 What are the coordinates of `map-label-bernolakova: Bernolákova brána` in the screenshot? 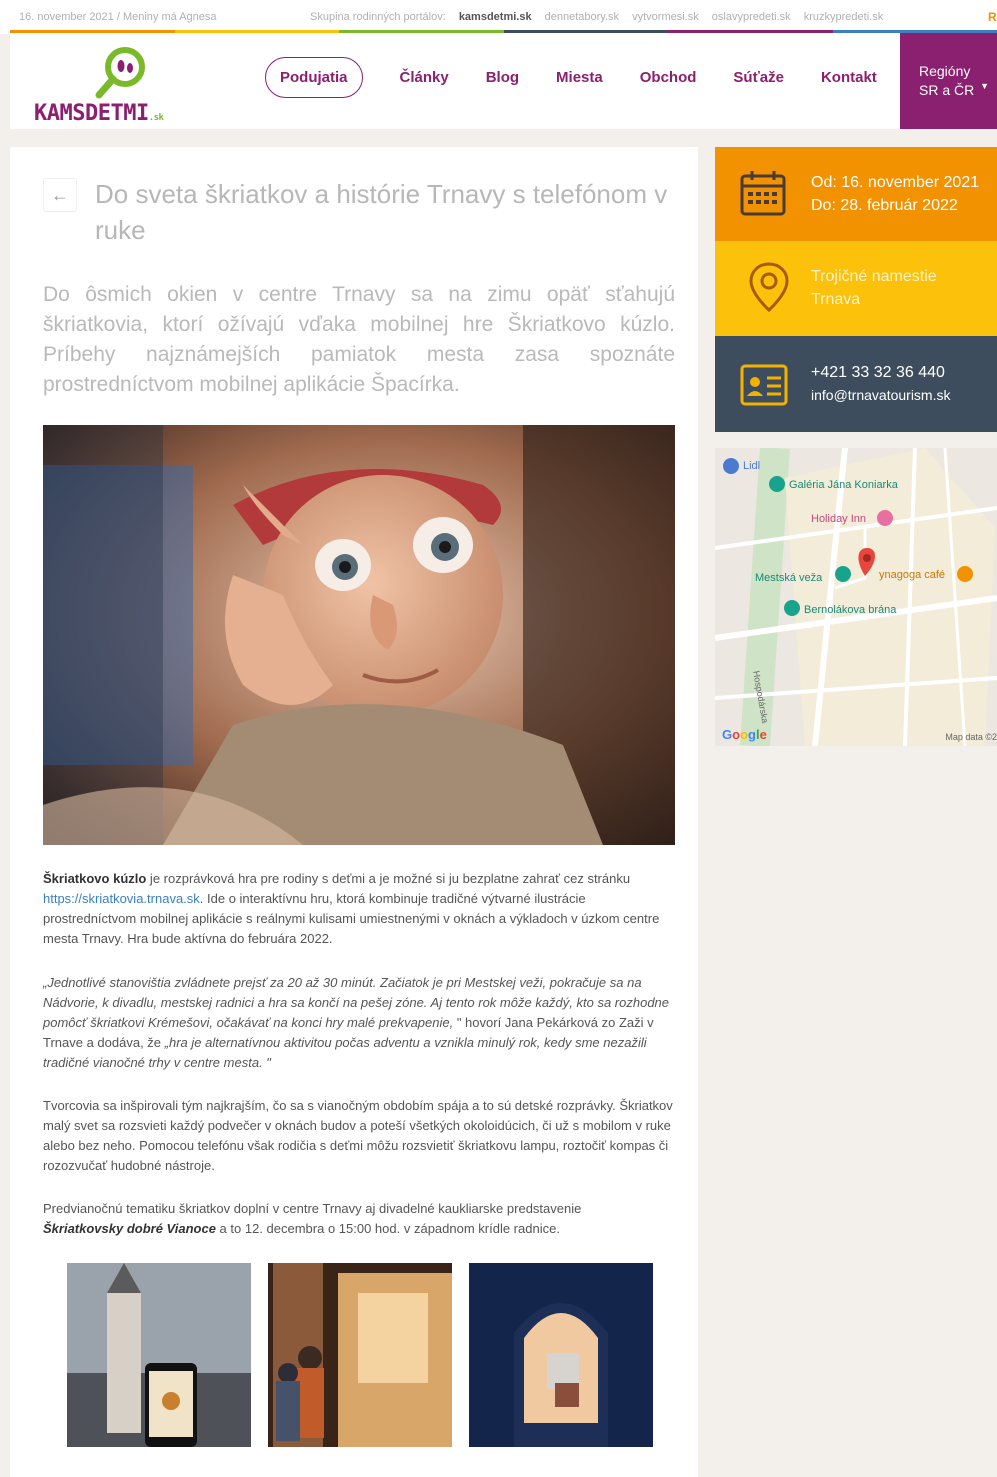 It's located at (850, 610).